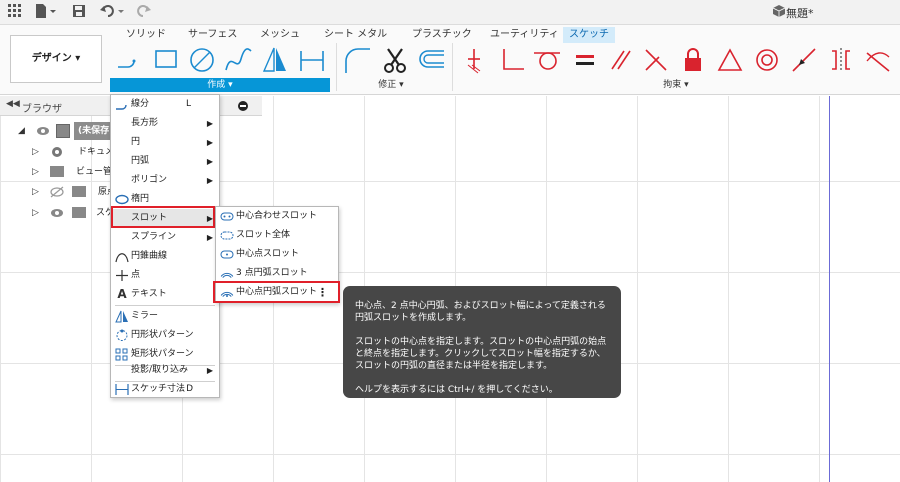 The image size is (900, 482). I want to click on conic-icon, so click(122, 256).